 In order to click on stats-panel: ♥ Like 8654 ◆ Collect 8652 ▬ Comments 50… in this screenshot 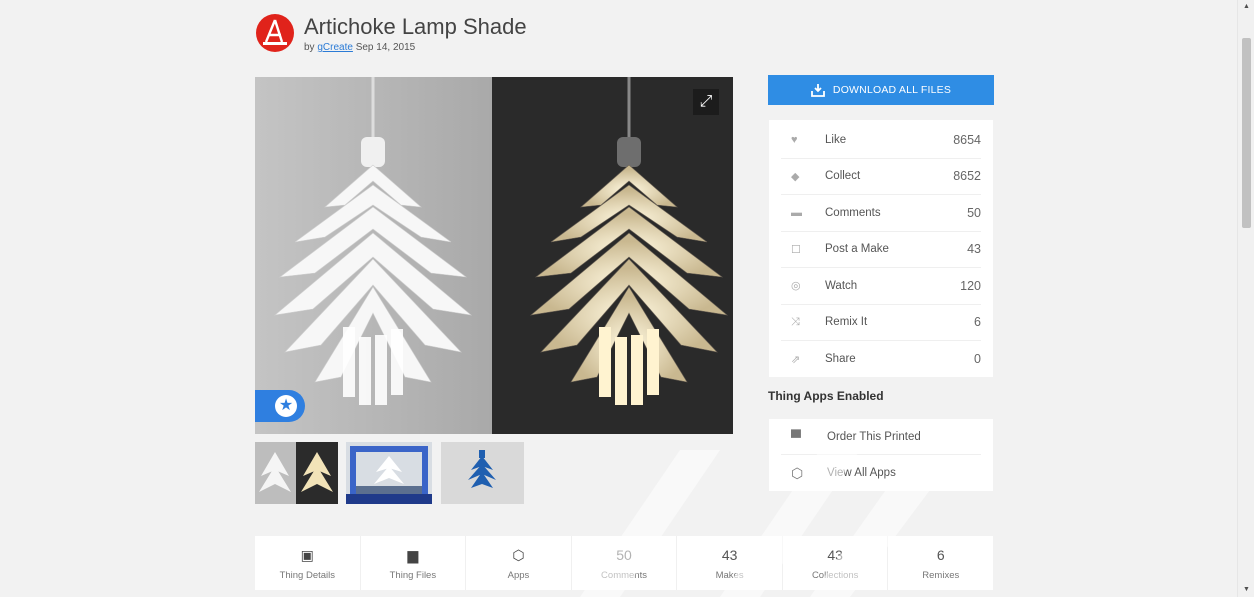, I will do `click(881, 248)`.